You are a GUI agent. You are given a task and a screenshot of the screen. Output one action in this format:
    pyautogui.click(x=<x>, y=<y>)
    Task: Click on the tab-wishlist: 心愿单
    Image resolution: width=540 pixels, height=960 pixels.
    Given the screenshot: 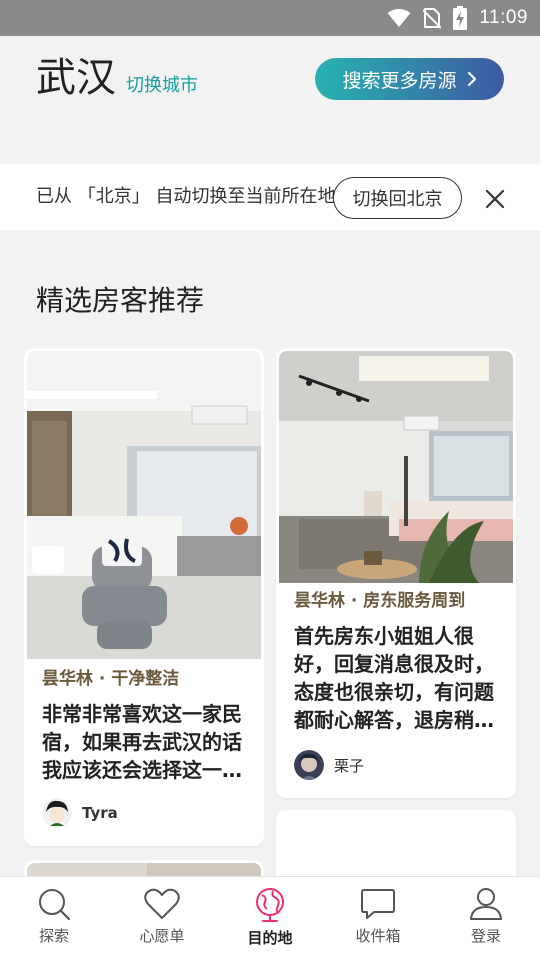 What is the action you would take?
    pyautogui.click(x=162, y=922)
    